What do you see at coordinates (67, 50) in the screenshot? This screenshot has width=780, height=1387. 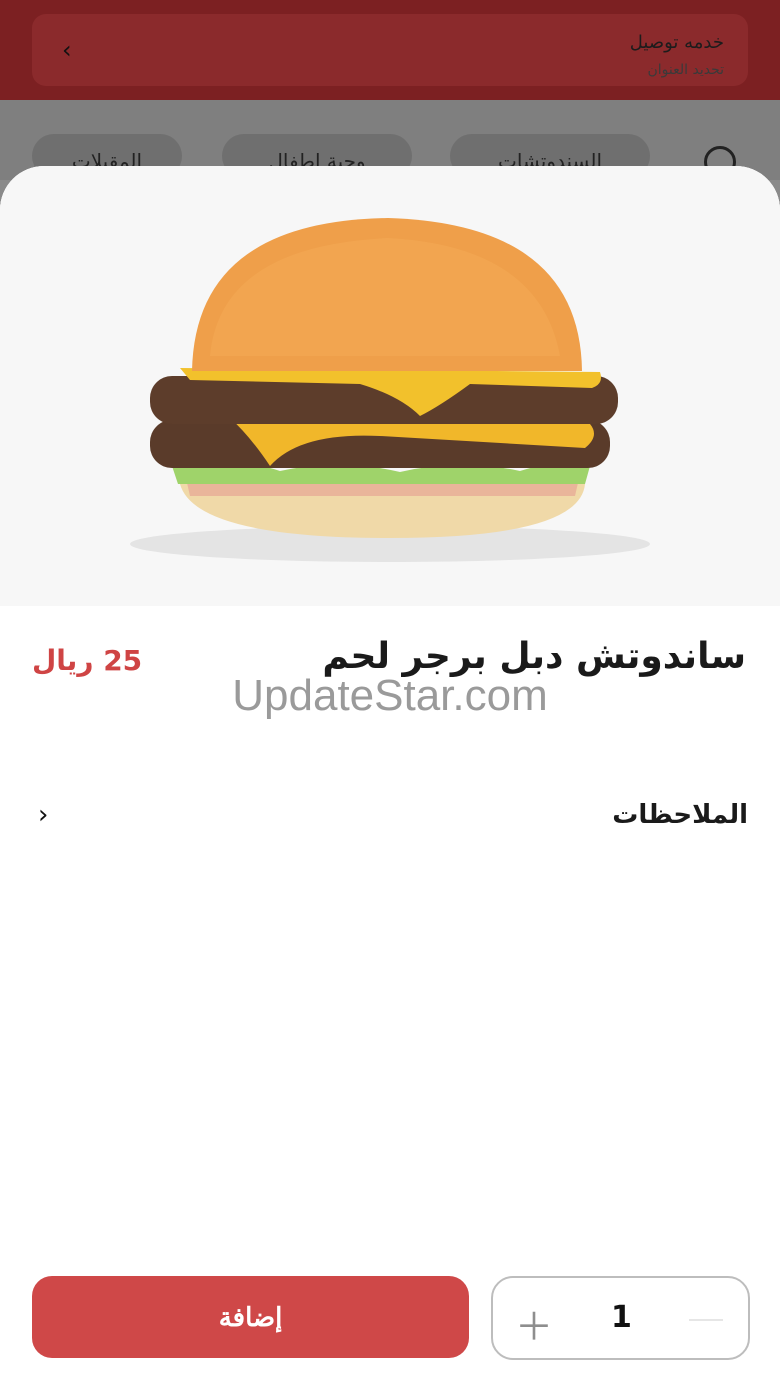 I see `chevron-left-icon: ‹` at bounding box center [67, 50].